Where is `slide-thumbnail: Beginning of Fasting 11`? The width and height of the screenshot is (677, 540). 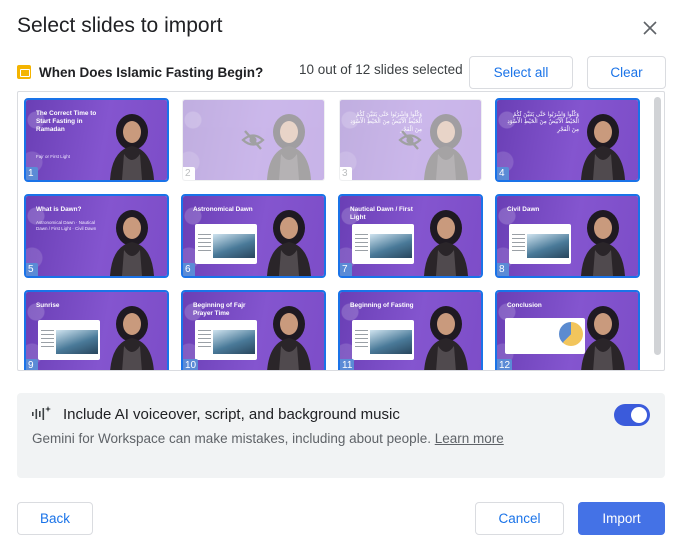 slide-thumbnail: Beginning of Fasting 11 is located at coordinates (410, 330).